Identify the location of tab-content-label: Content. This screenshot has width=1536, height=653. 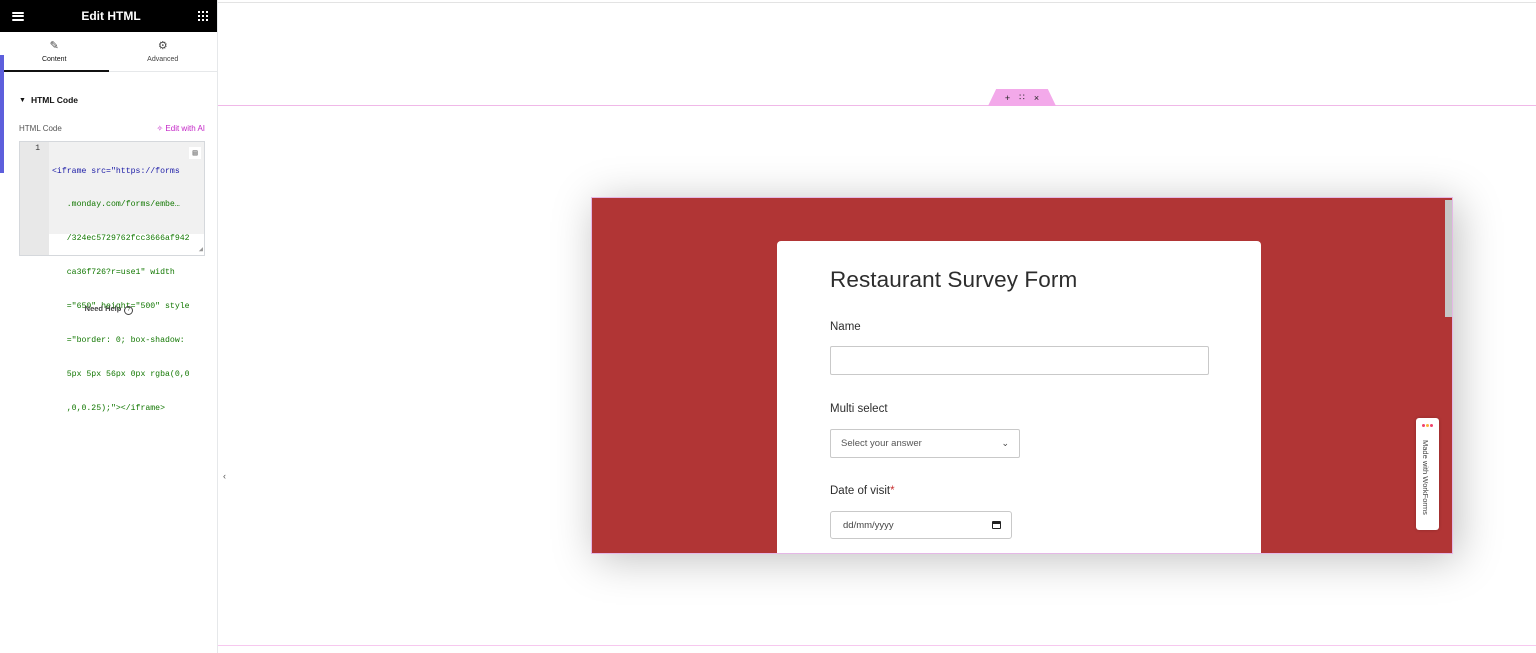
(54, 59).